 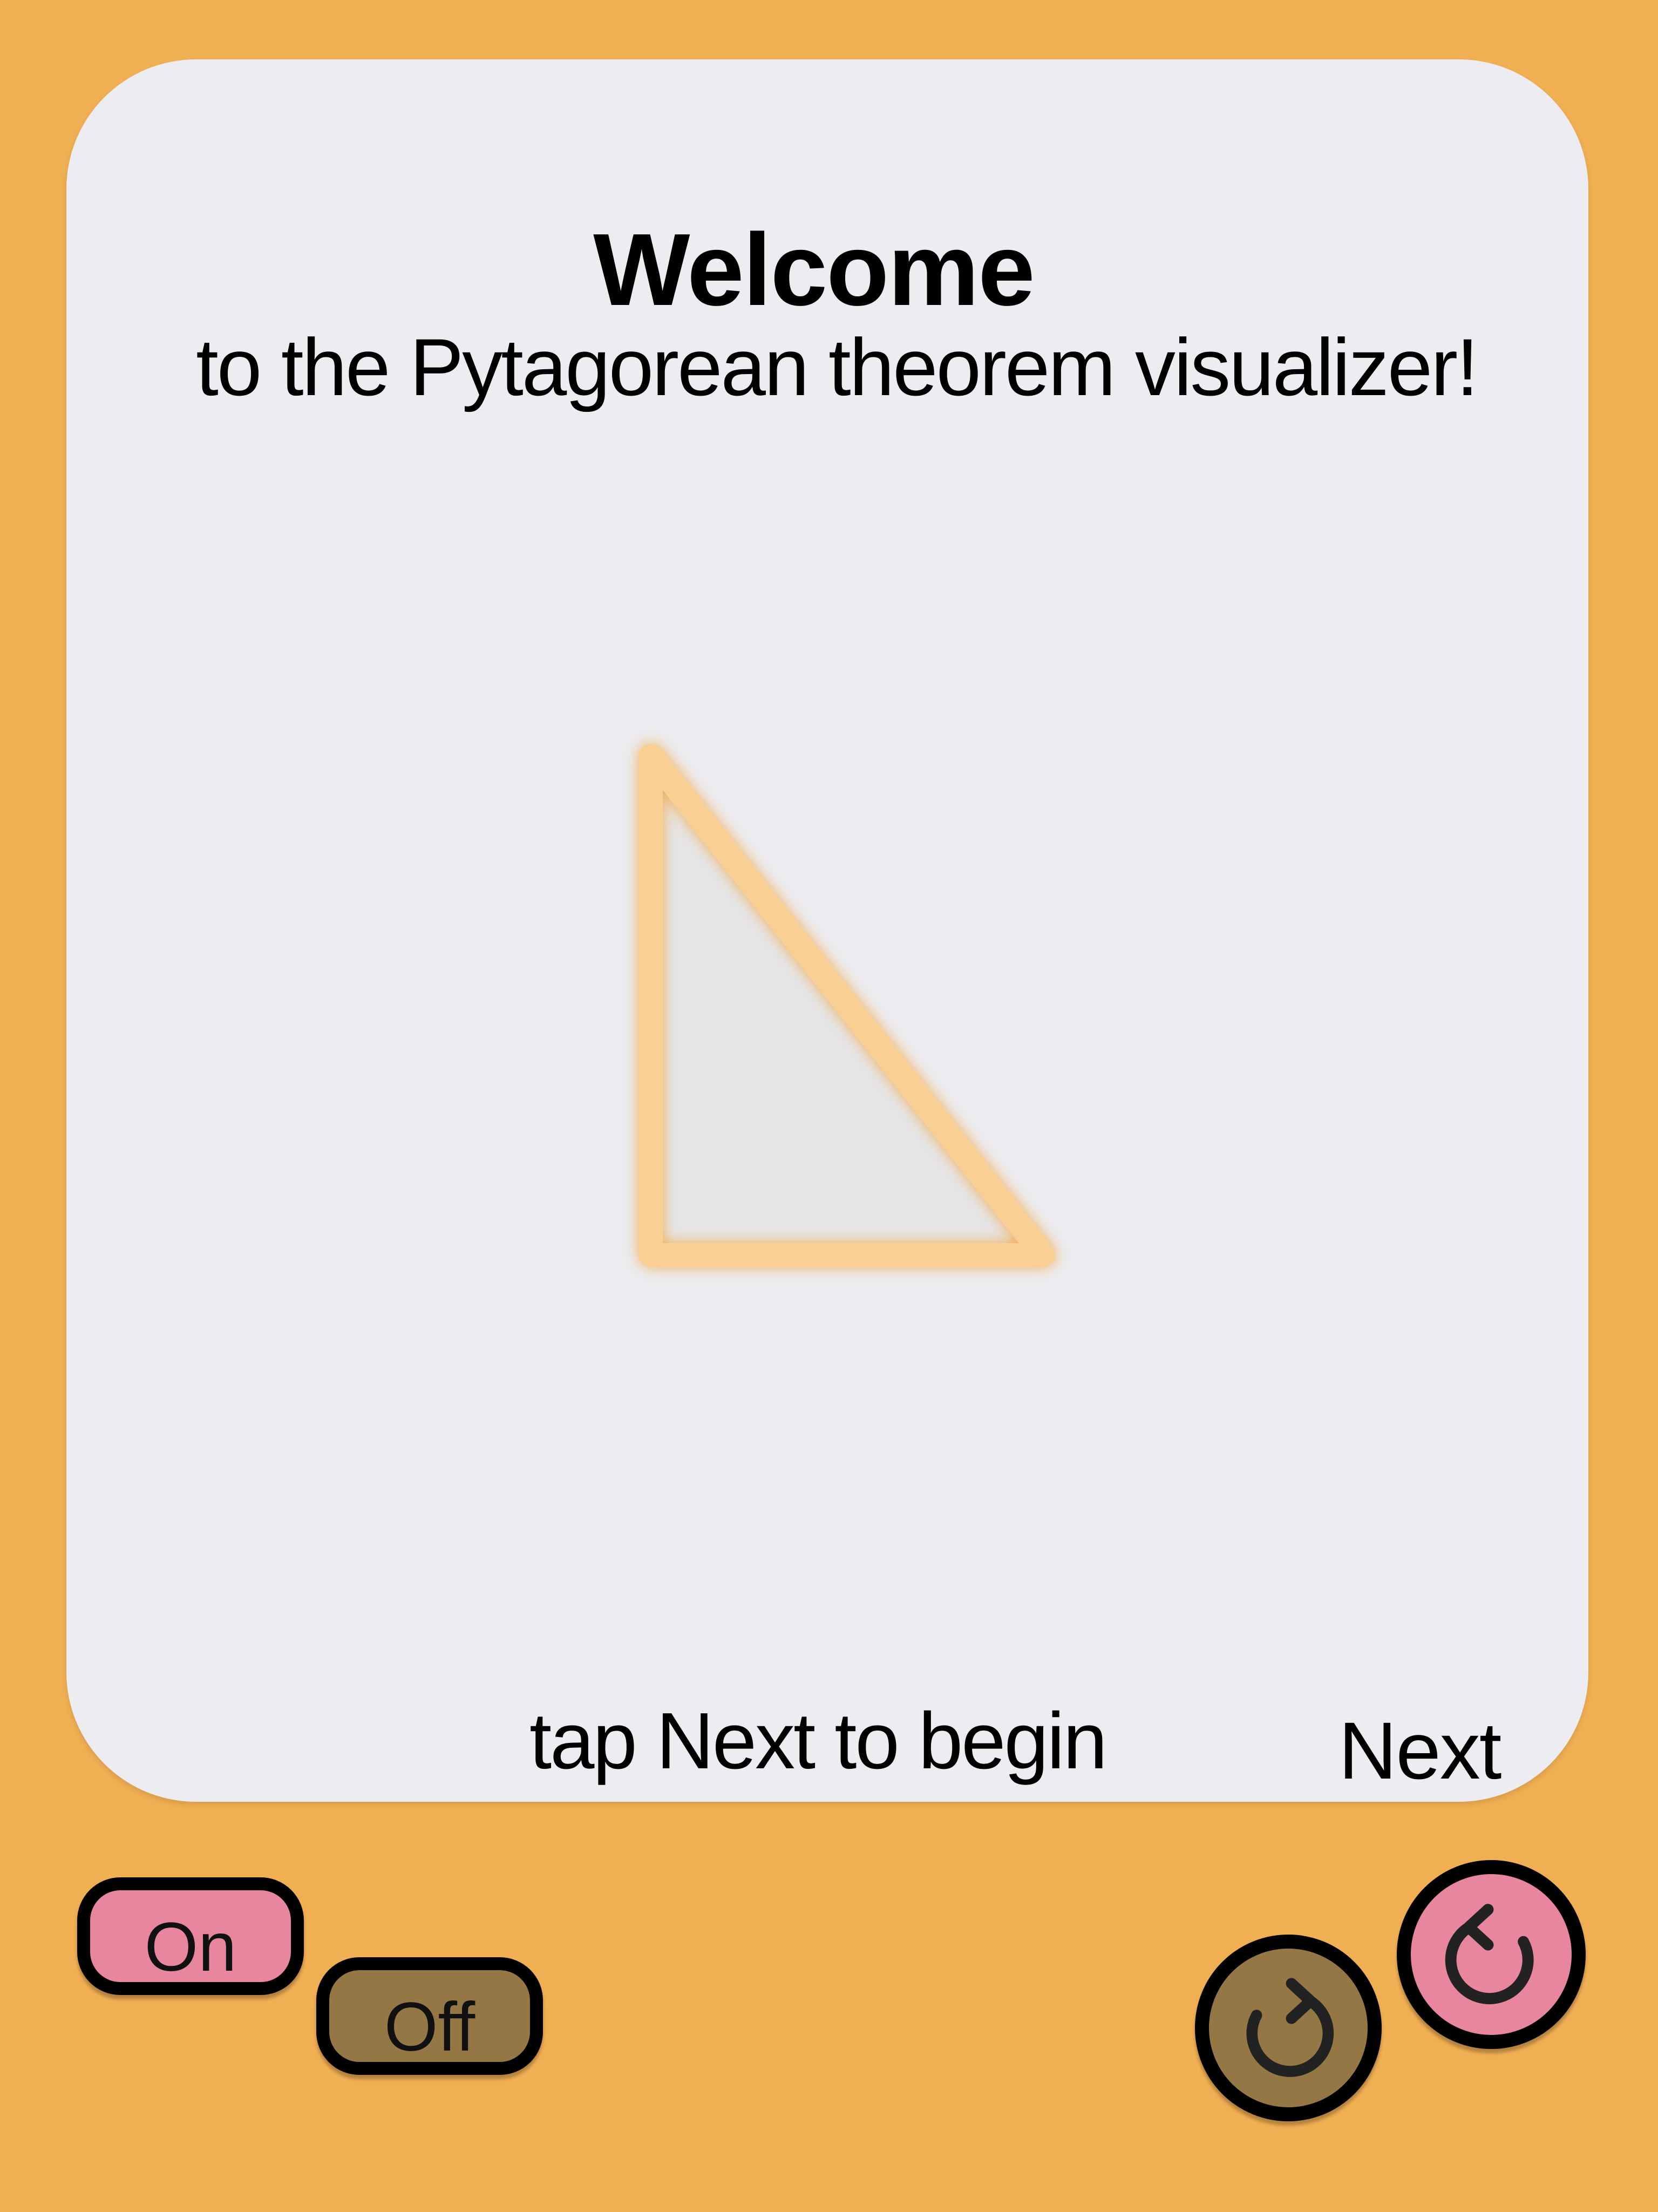 I want to click on redo-button, so click(x=1288, y=2028).